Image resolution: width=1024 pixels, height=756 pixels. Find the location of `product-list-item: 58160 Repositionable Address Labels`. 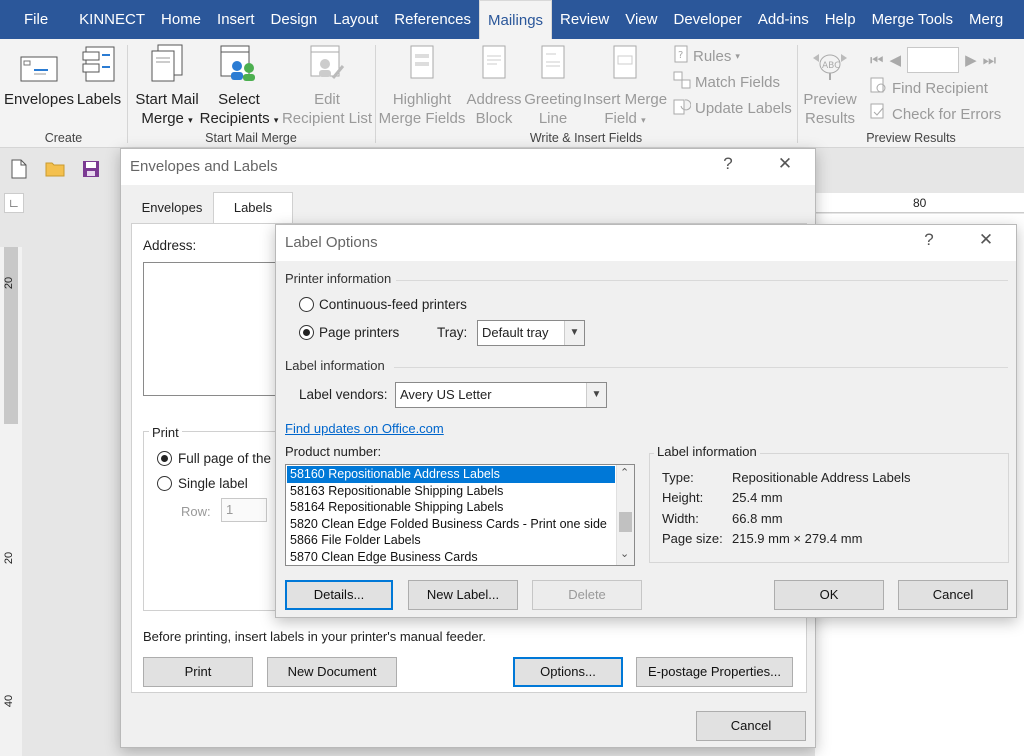

product-list-item: 58160 Repositionable Address Labels is located at coordinates (451, 474).